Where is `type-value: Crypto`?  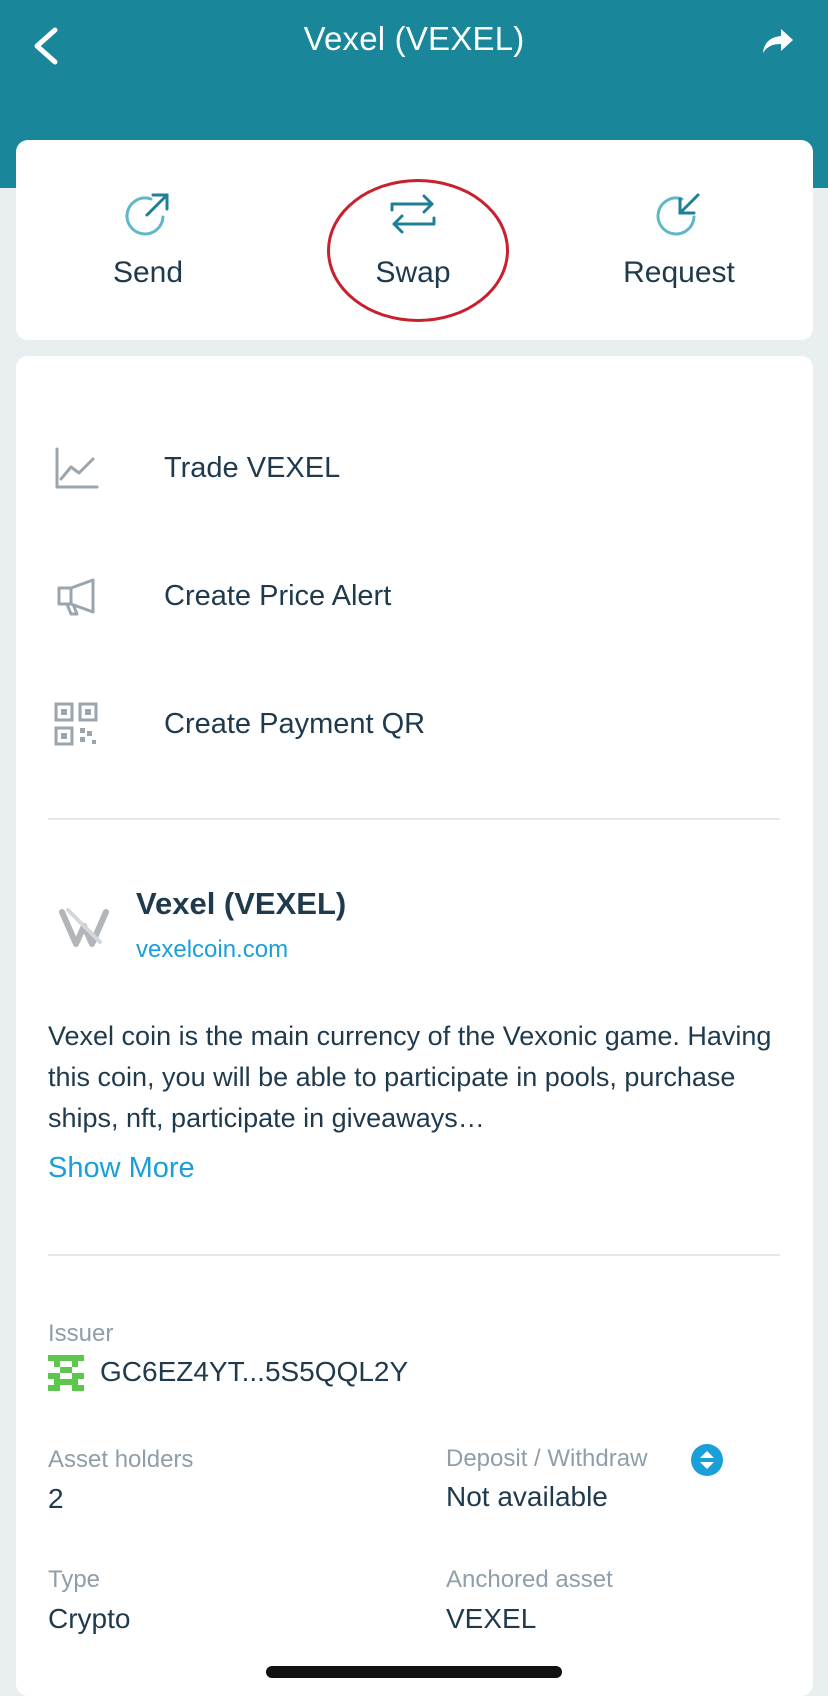 type-value: Crypto is located at coordinates (89, 1618).